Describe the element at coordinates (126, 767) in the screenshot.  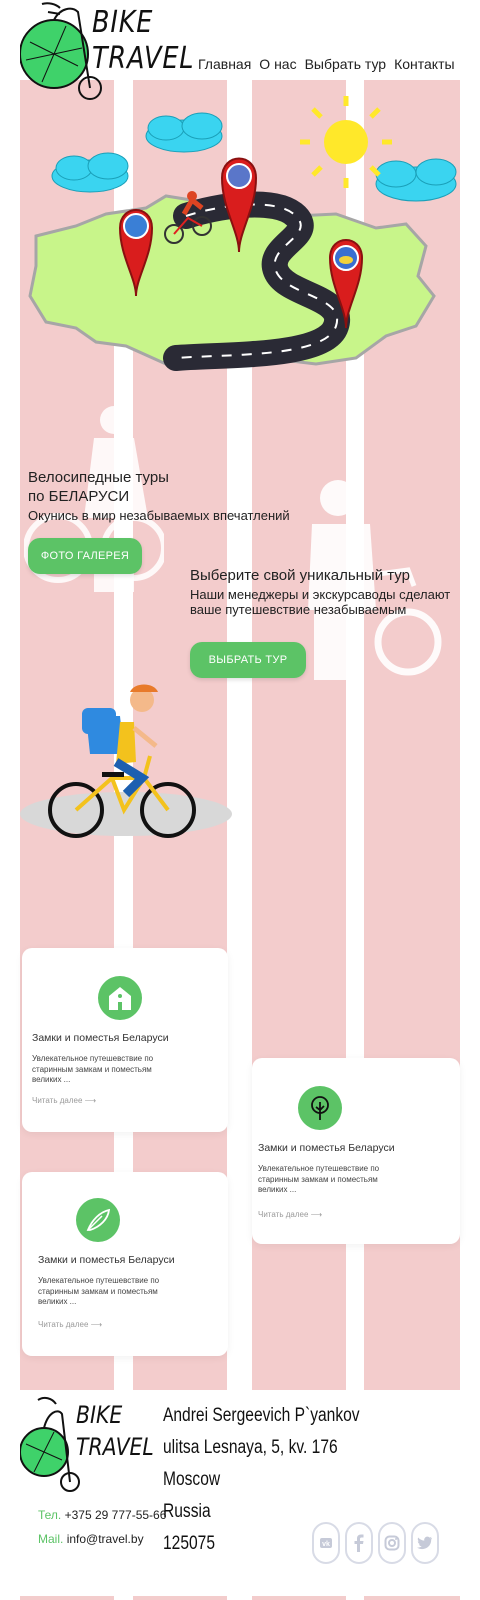
I see `cyclist-illustration` at that location.